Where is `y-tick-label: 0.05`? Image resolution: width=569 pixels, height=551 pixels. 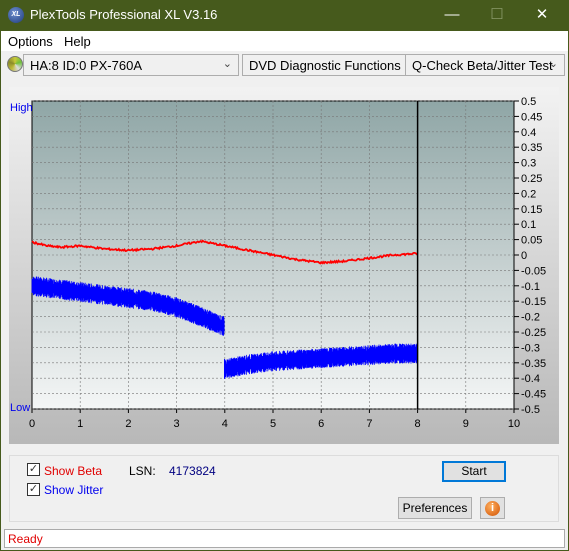 y-tick-label: 0.05 is located at coordinates (531, 241).